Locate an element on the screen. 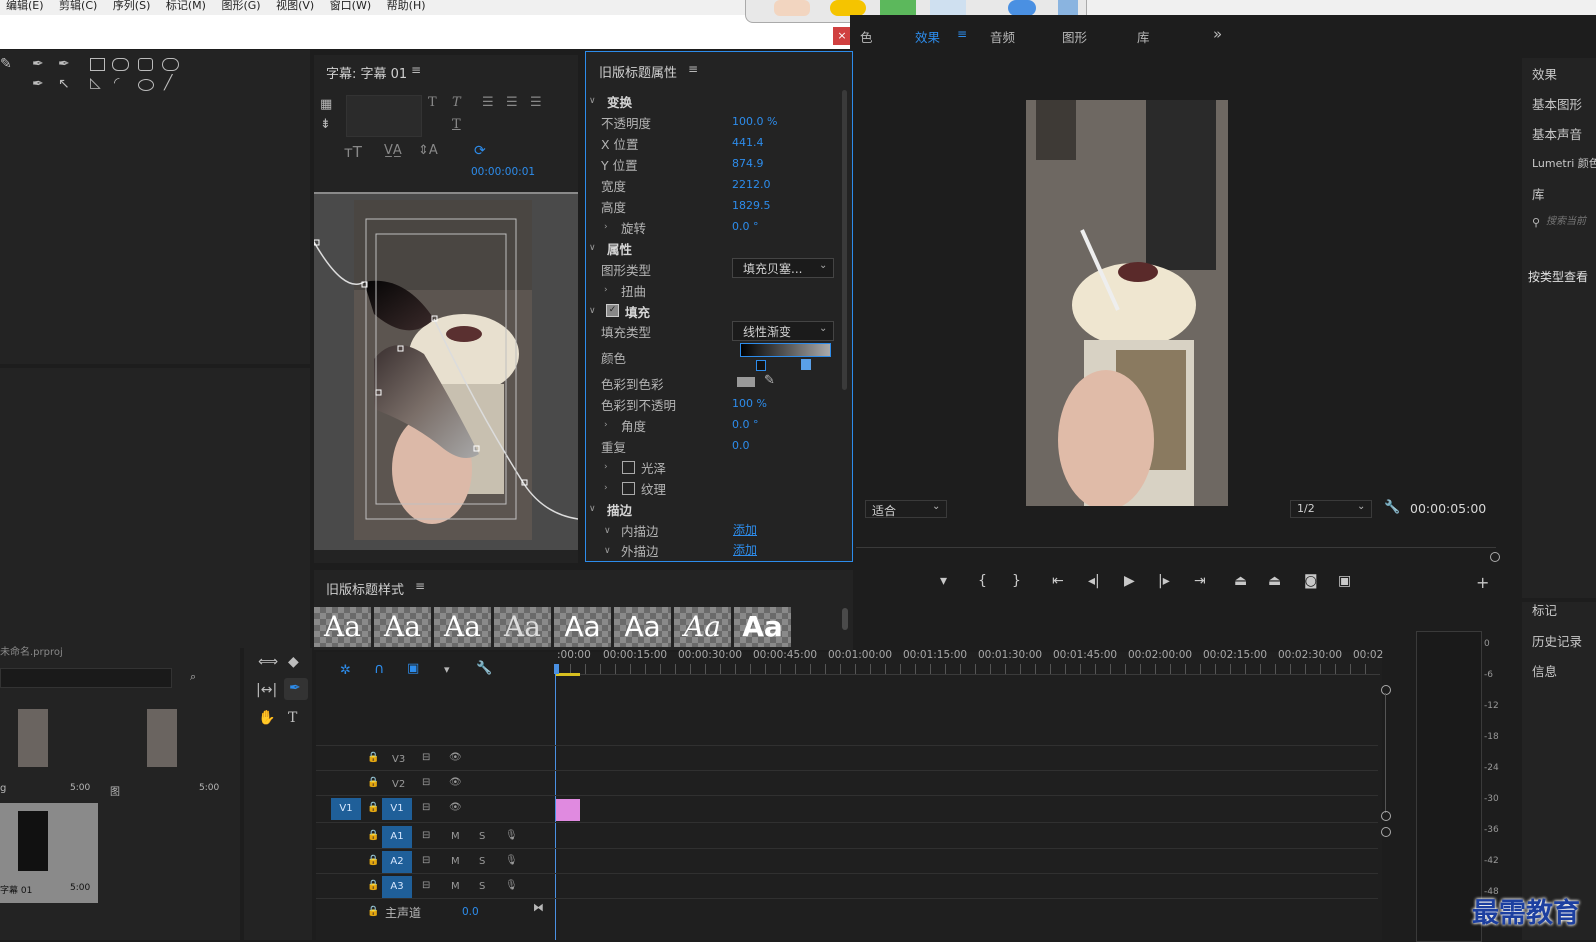 This screenshot has width=1596, height=942. outer-stroke-add-link: 添加 is located at coordinates (745, 549).